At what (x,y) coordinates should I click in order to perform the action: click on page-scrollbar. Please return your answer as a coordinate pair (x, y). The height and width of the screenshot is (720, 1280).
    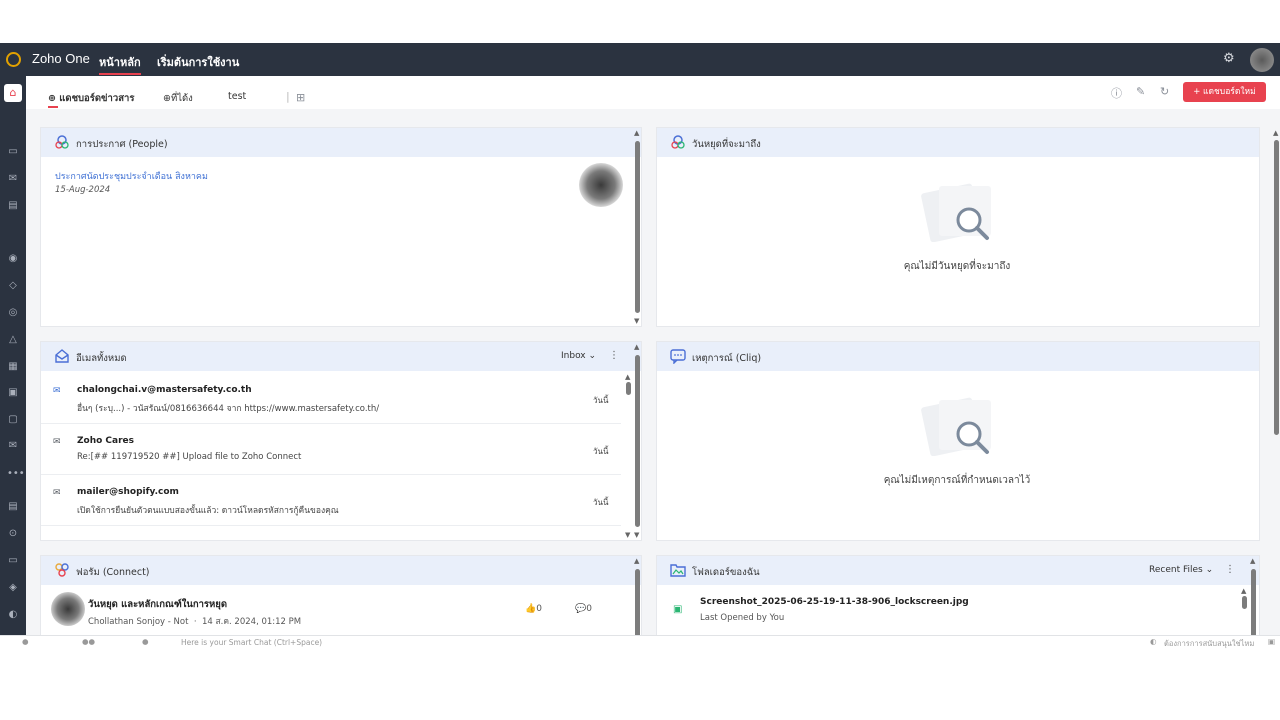
    Looking at the image, I should click on (1276, 287).